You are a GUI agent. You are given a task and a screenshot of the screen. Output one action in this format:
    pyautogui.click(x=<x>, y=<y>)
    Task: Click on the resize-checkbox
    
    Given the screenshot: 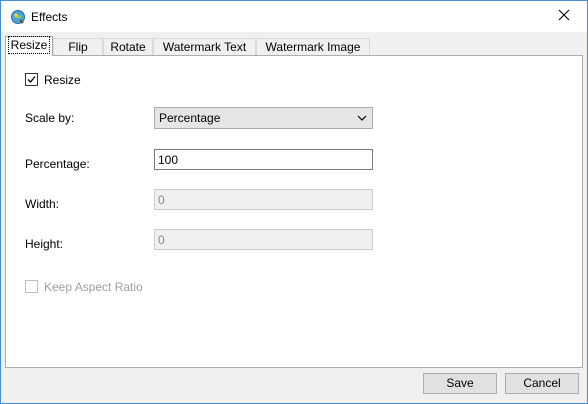 What is the action you would take?
    pyautogui.click(x=31, y=79)
    